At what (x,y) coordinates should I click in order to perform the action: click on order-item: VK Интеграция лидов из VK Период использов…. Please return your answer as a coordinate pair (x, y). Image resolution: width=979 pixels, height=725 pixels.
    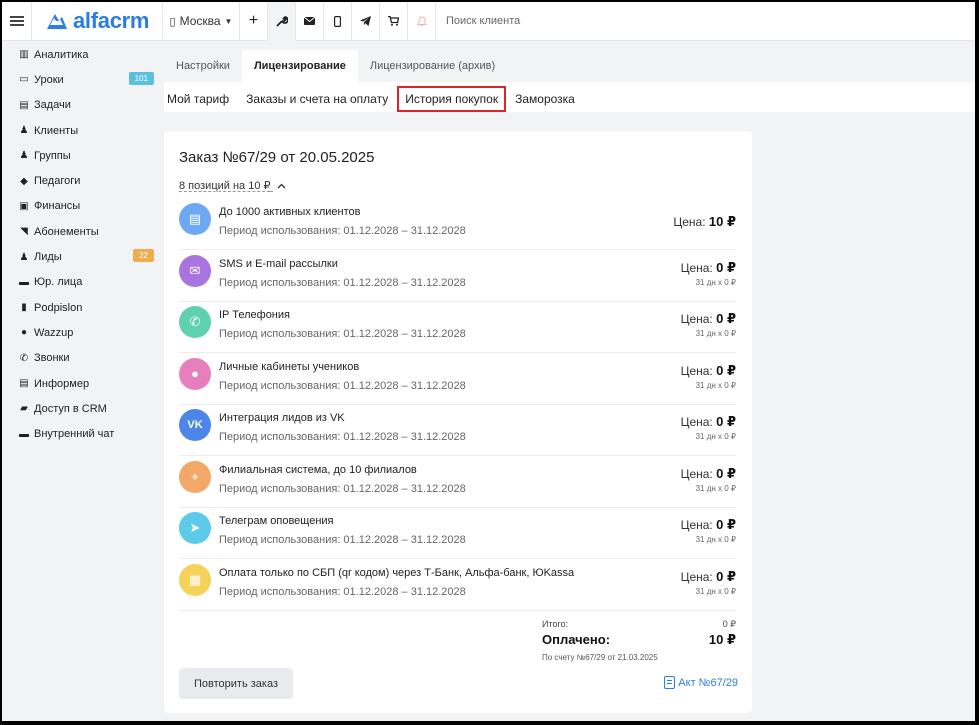
    Looking at the image, I should click on (457, 430).